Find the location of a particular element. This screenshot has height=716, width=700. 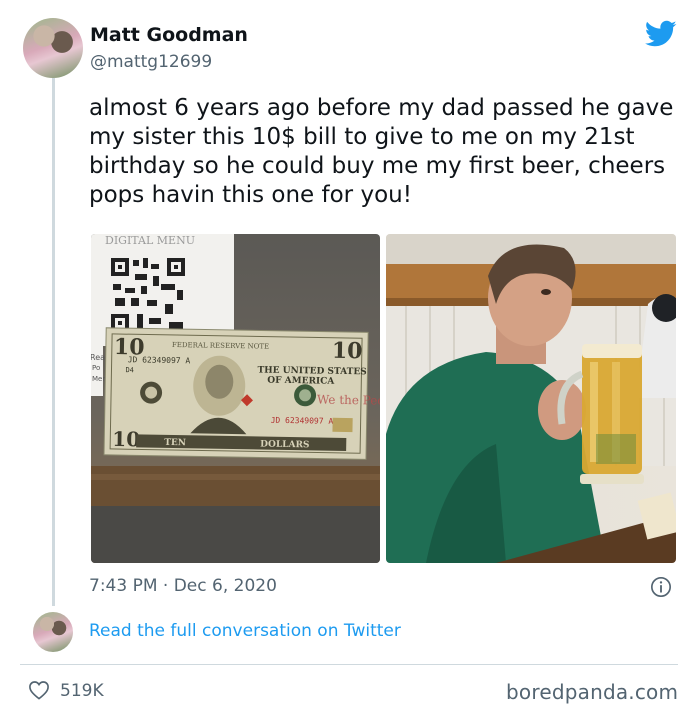

tweet-timestamp: 7:43 PM · Dec 6, 2020 is located at coordinates (183, 586).